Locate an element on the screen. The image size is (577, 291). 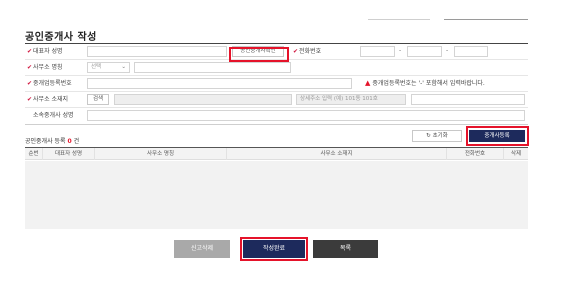
col-office-name: 사무소 명칭 is located at coordinates (161, 154).